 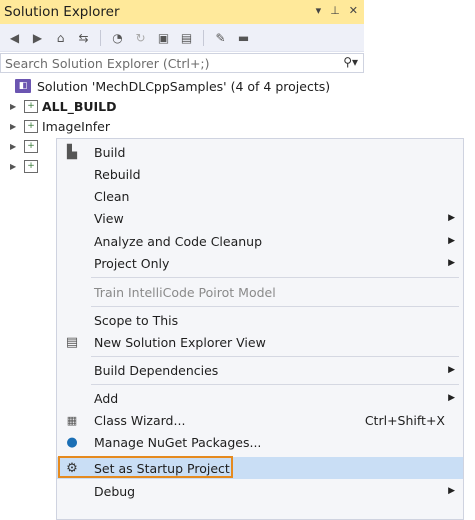 I want to click on menu-item-debug: Debug ▶, so click(x=260, y=491).